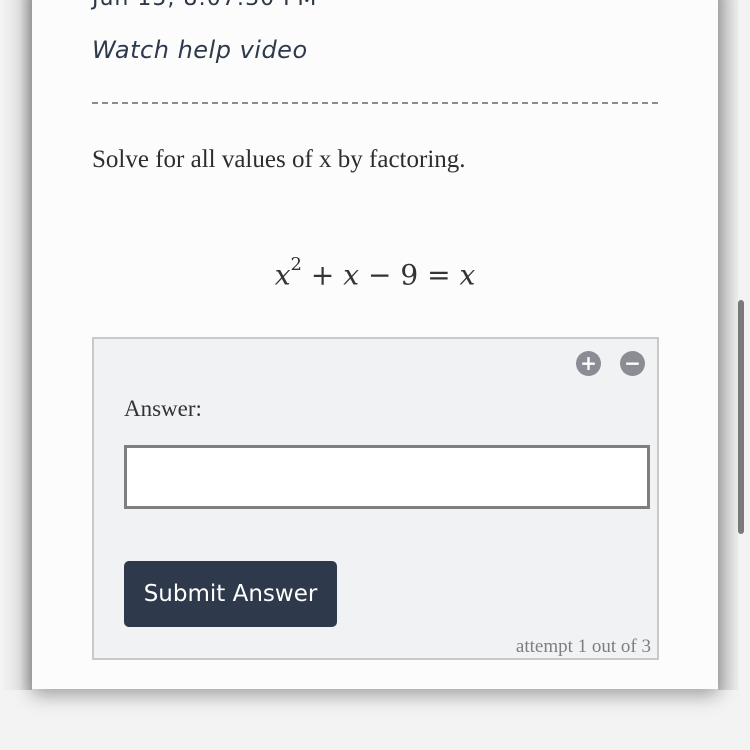 This screenshot has width=750, height=750. Describe the element at coordinates (163, 408) in the screenshot. I see `answer-label: Answer:` at that location.